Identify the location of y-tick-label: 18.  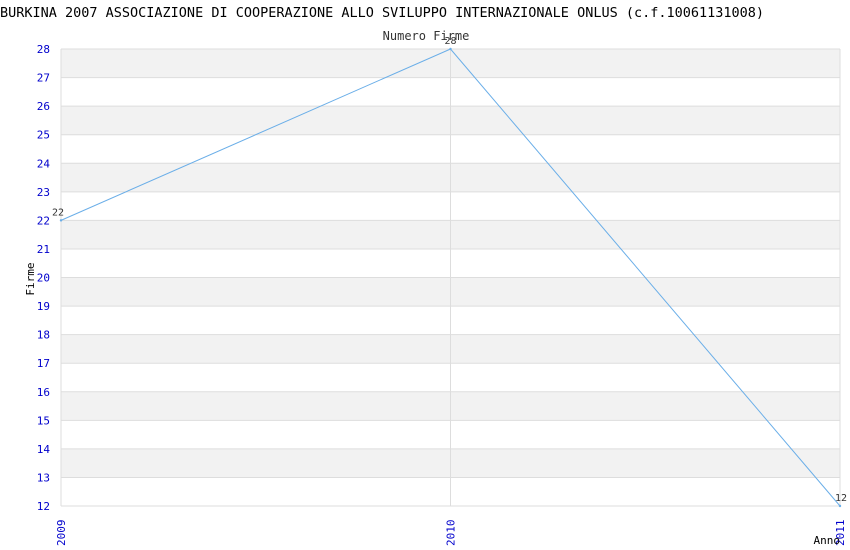
(43, 335).